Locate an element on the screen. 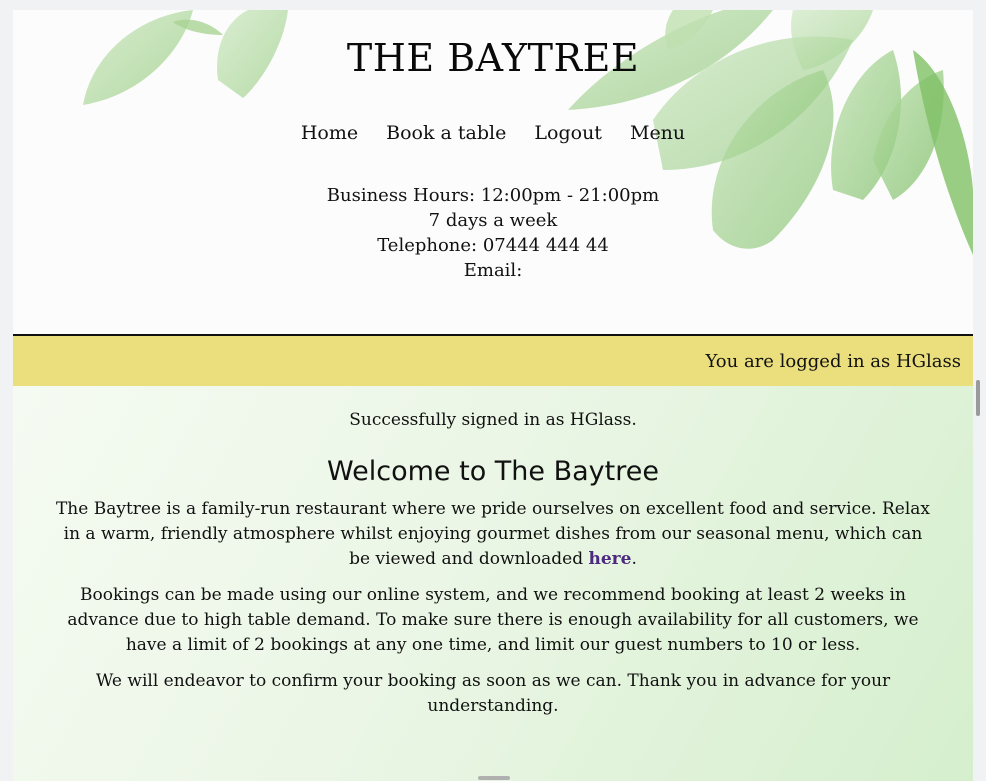 This screenshot has width=986, height=781. login-status-bar: You are logged in as HGlass is located at coordinates (493, 361).